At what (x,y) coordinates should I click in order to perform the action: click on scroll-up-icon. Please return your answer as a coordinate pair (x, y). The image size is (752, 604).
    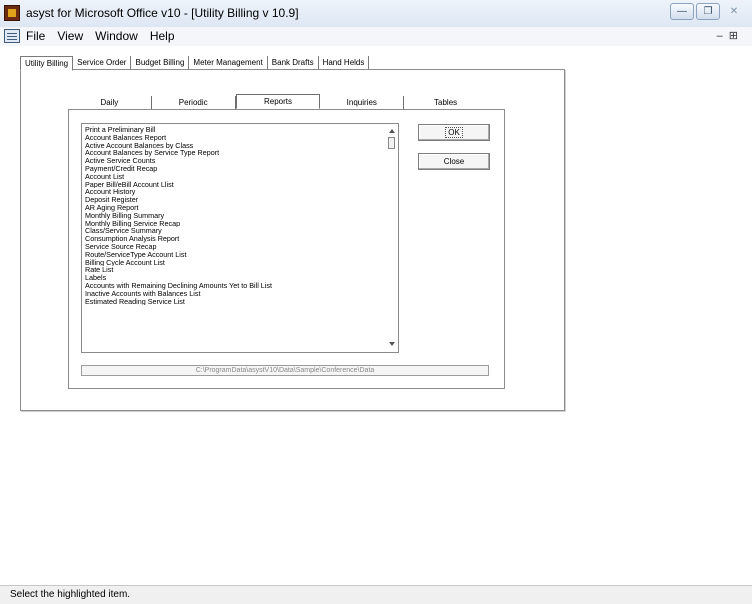
    Looking at the image, I should click on (392, 131).